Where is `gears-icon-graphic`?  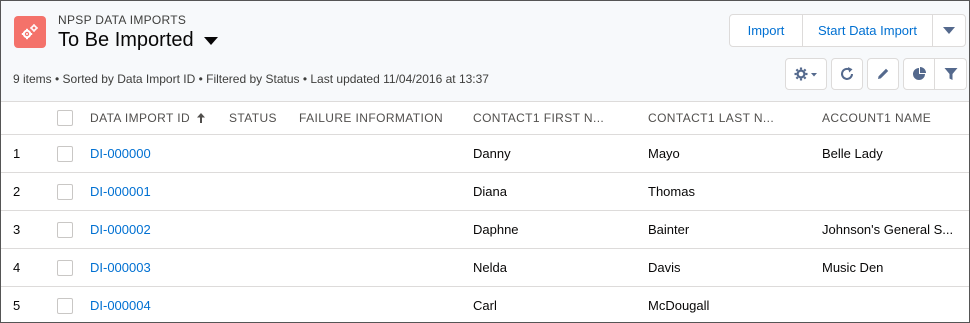
gears-icon-graphic is located at coordinates (29, 32).